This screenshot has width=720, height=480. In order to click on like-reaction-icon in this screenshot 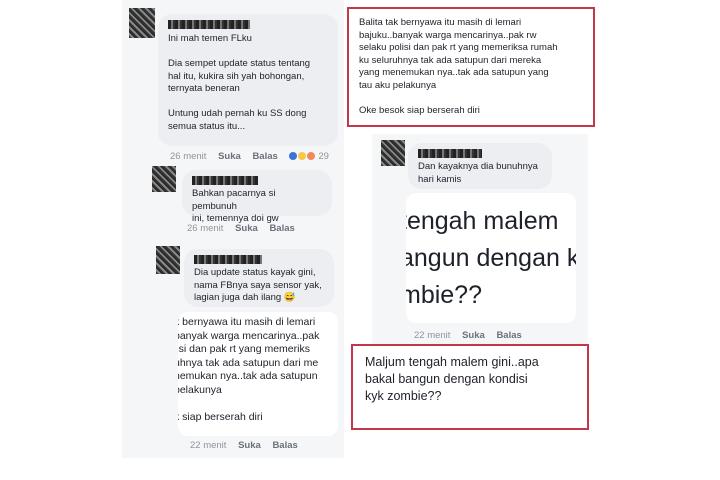, I will do `click(293, 156)`.